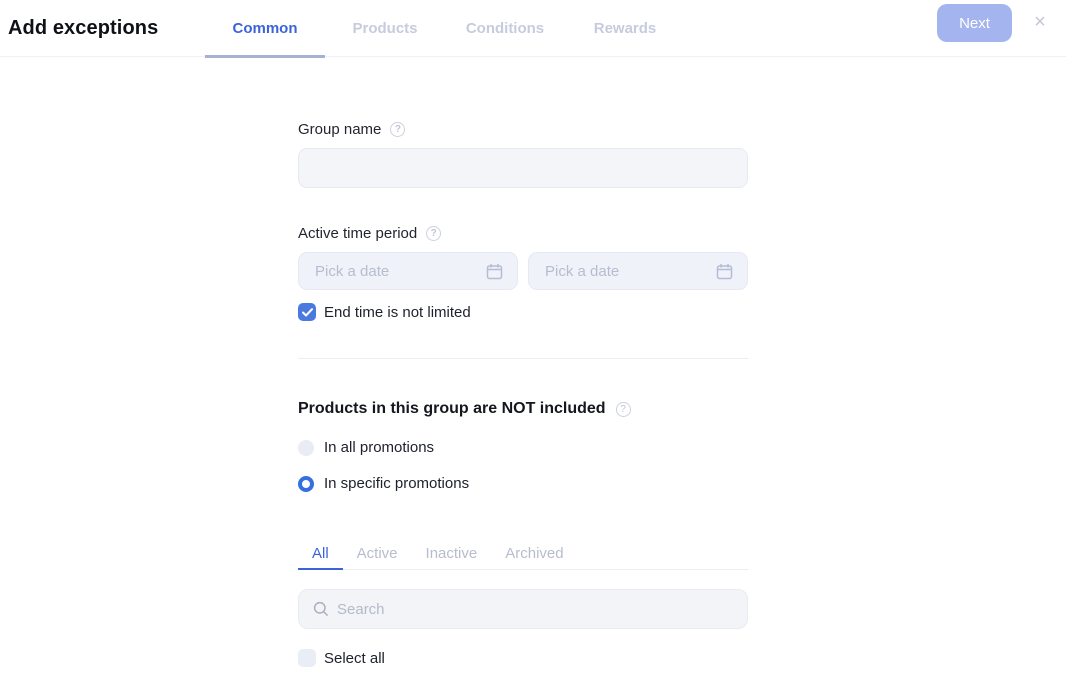  Describe the element at coordinates (523, 358) in the screenshot. I see `section-divider` at that location.